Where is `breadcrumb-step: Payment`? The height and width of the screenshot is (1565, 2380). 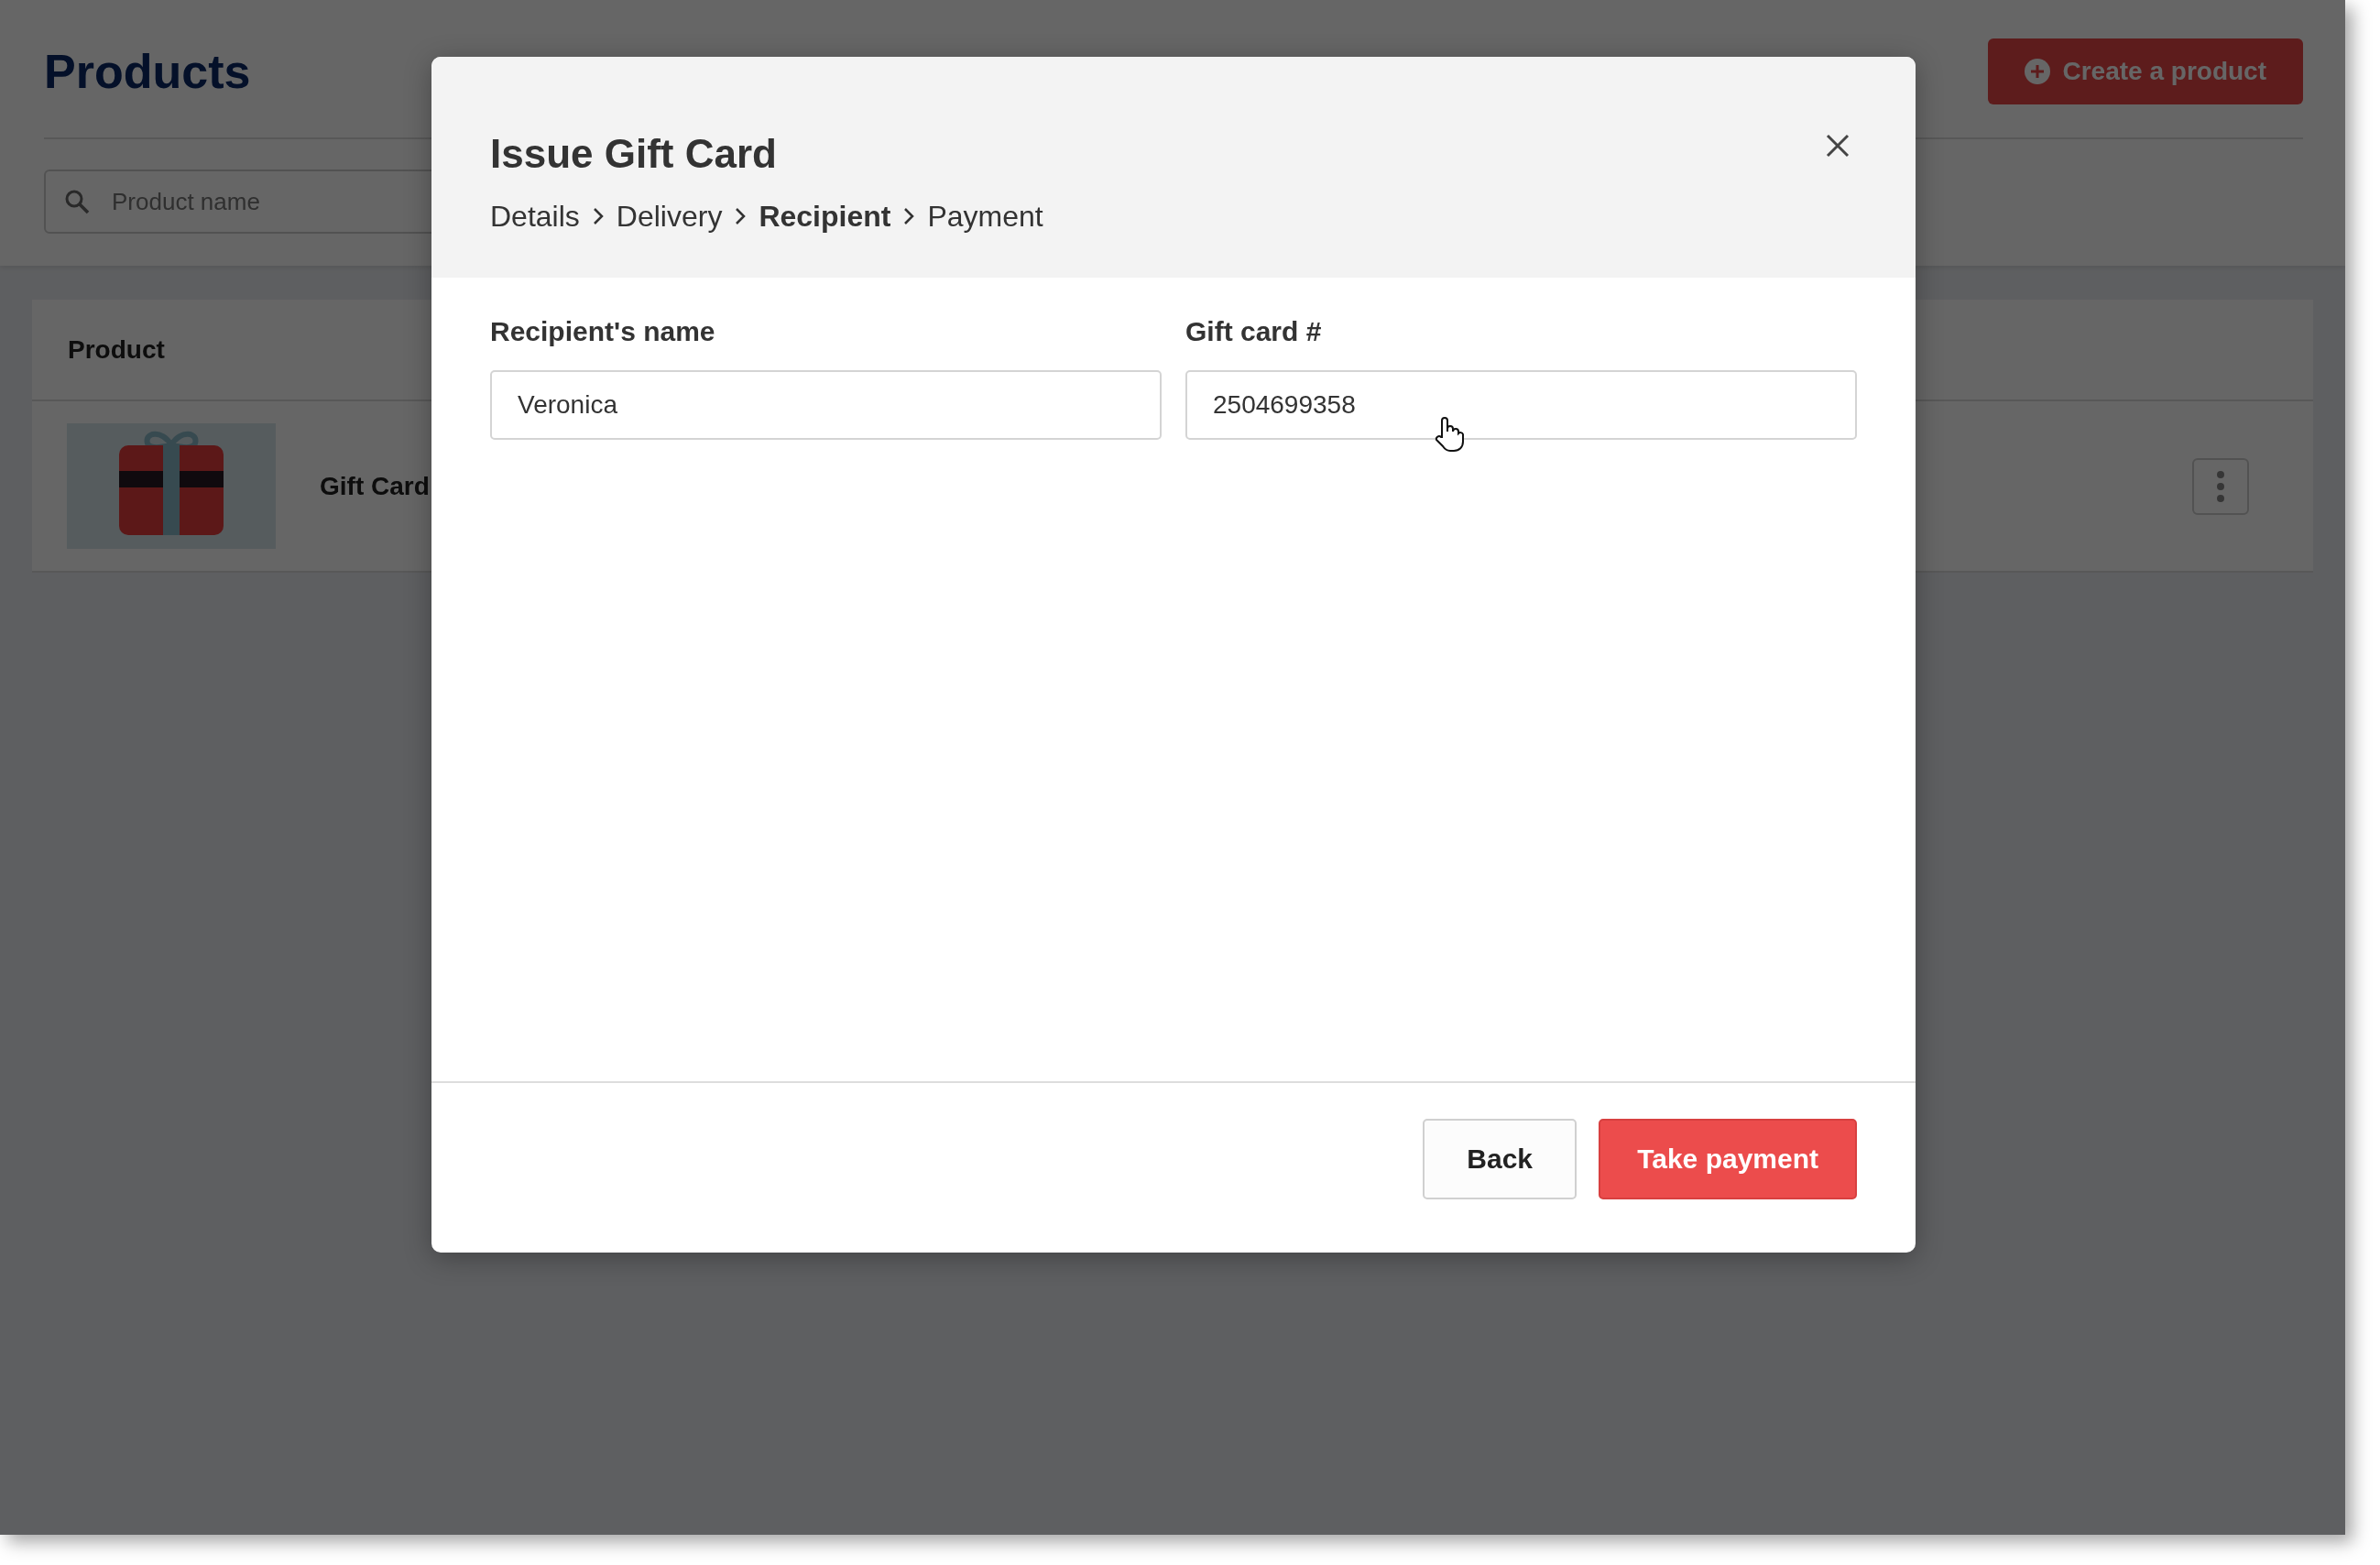
breadcrumb-step: Payment is located at coordinates (985, 216).